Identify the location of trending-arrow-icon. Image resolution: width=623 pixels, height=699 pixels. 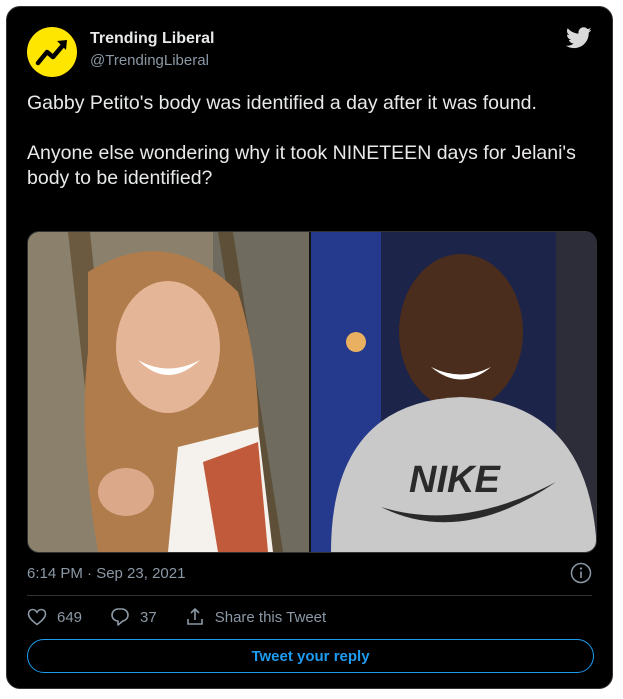
(51, 53).